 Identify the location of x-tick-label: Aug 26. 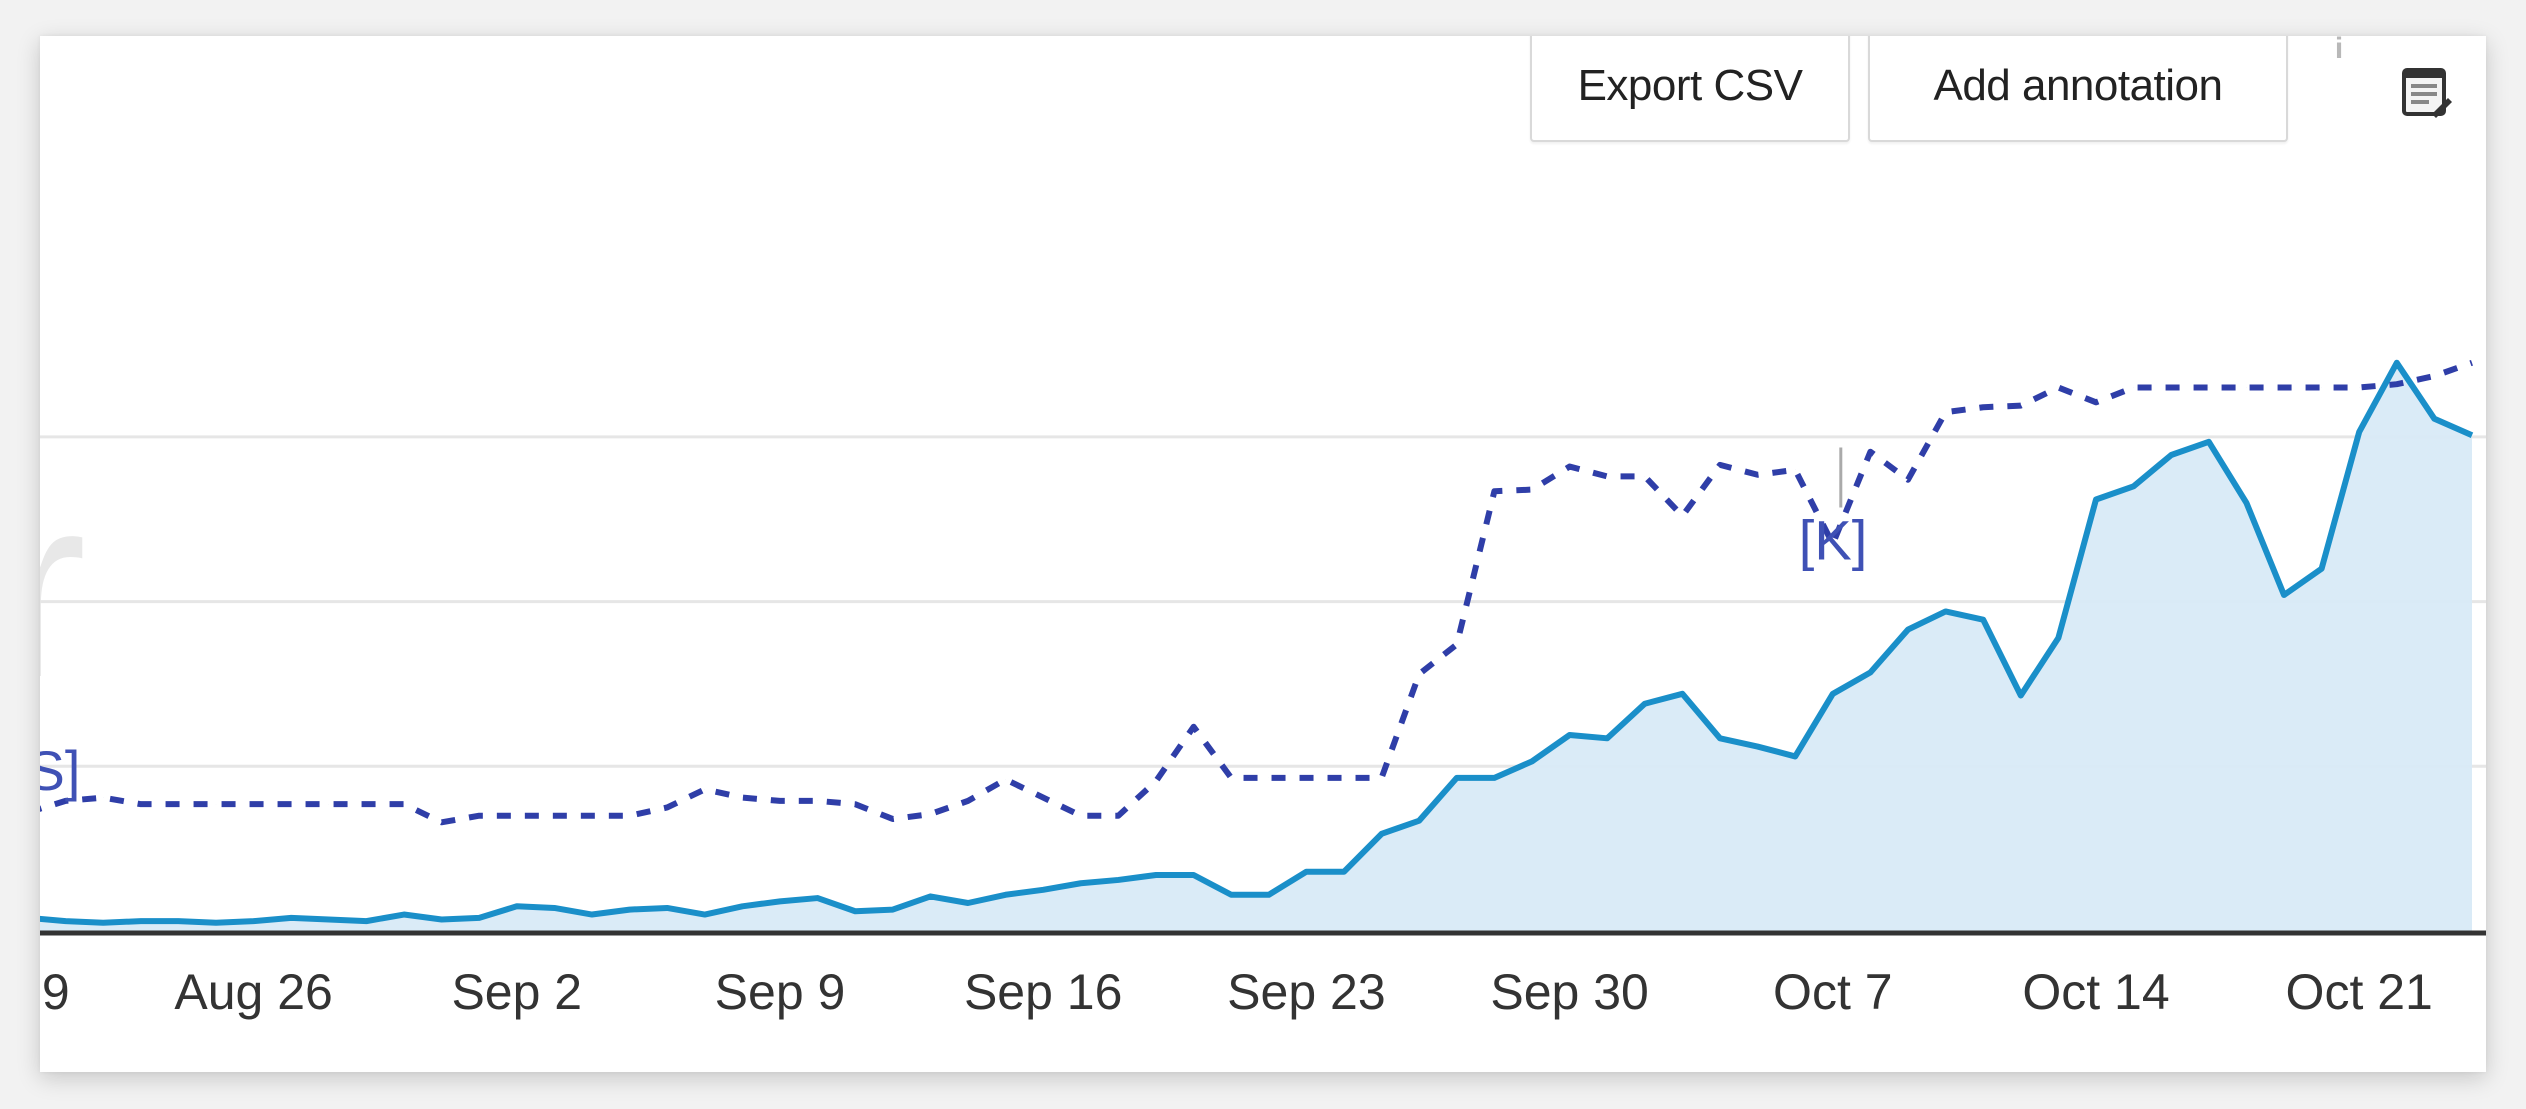
(253, 992).